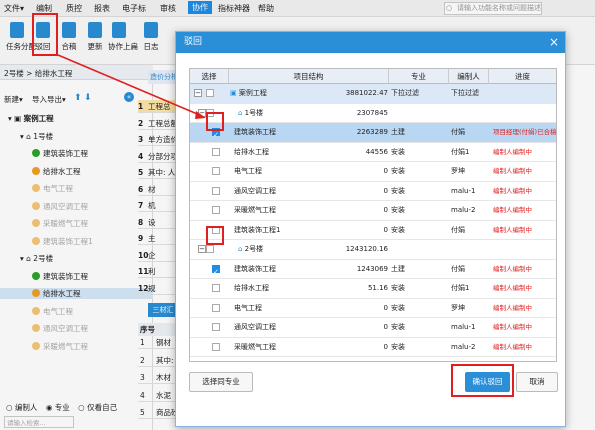 This screenshot has width=595, height=430. Describe the element at coordinates (131, 86) in the screenshot. I see `pointer-arrow` at that location.